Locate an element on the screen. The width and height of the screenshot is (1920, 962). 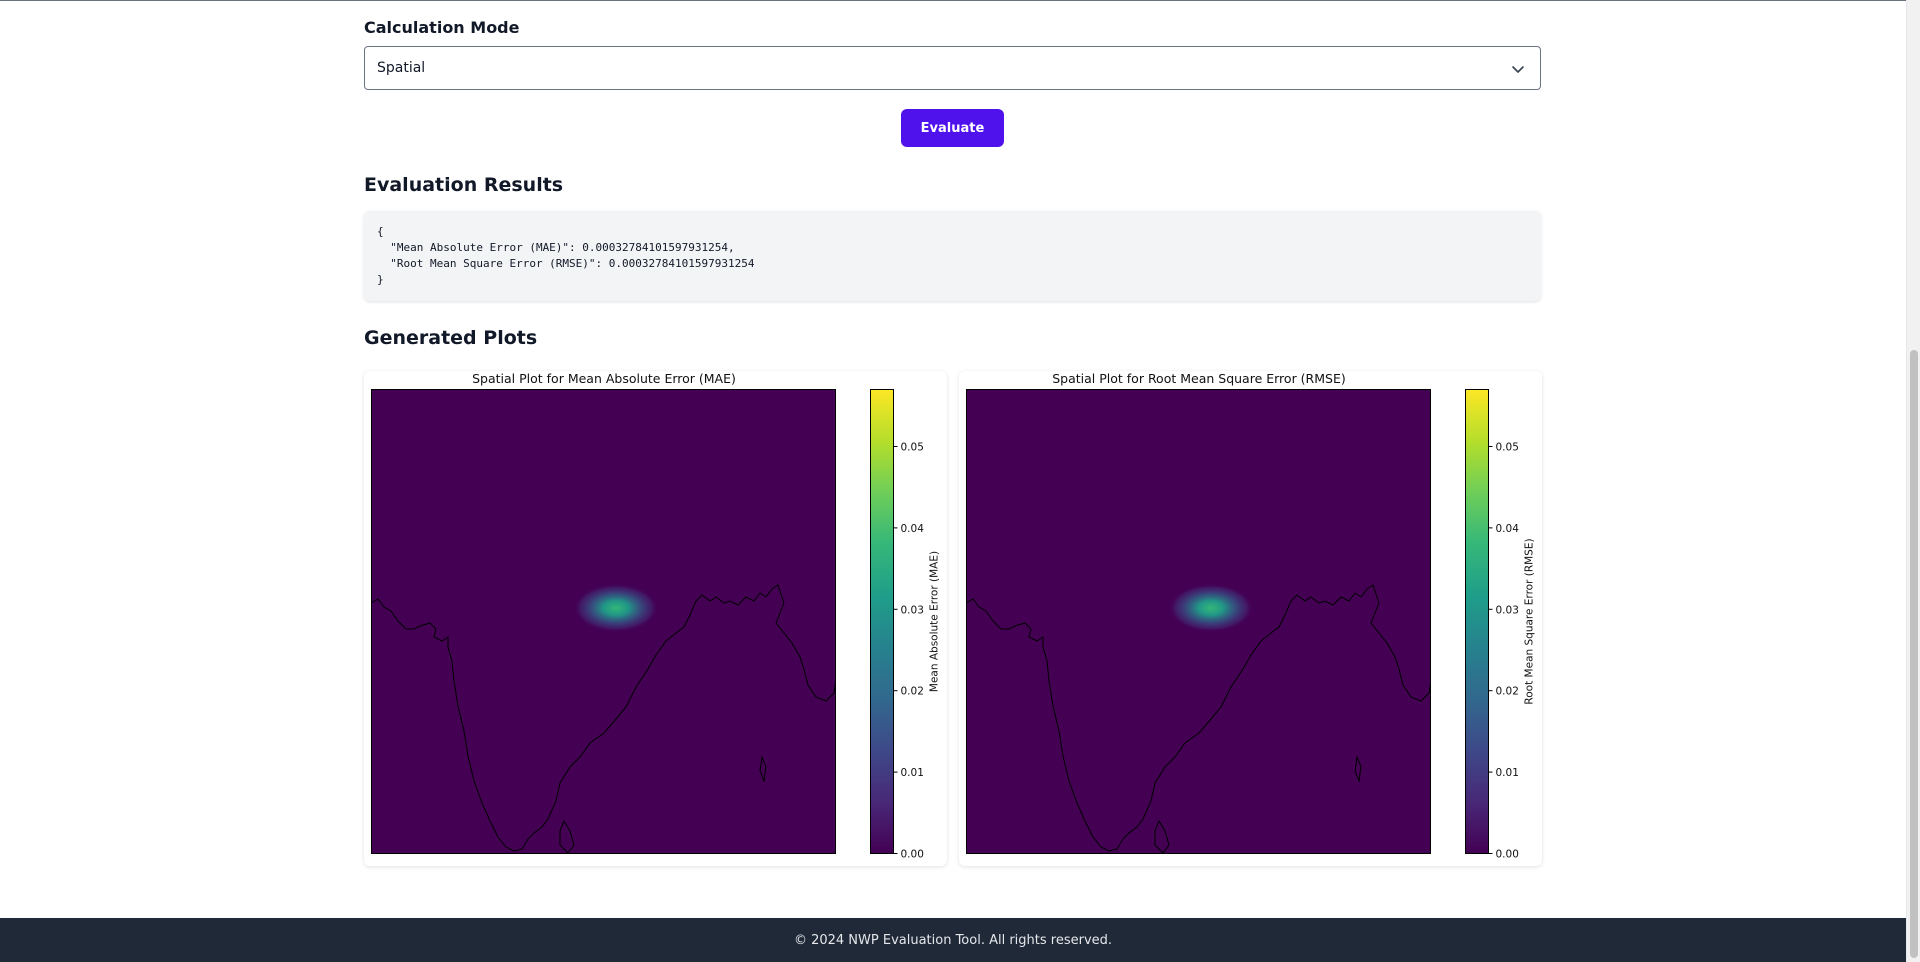
colorbar-label: Mean Absolute Error (MAE) is located at coordinates (935, 621).